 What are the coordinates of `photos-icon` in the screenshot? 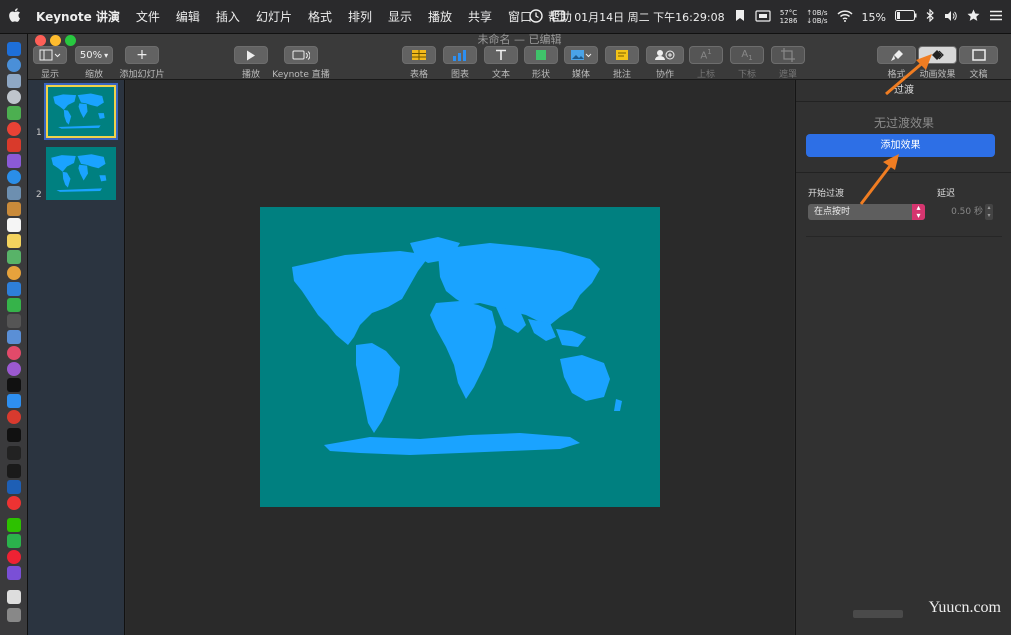 It's located at (14, 273).